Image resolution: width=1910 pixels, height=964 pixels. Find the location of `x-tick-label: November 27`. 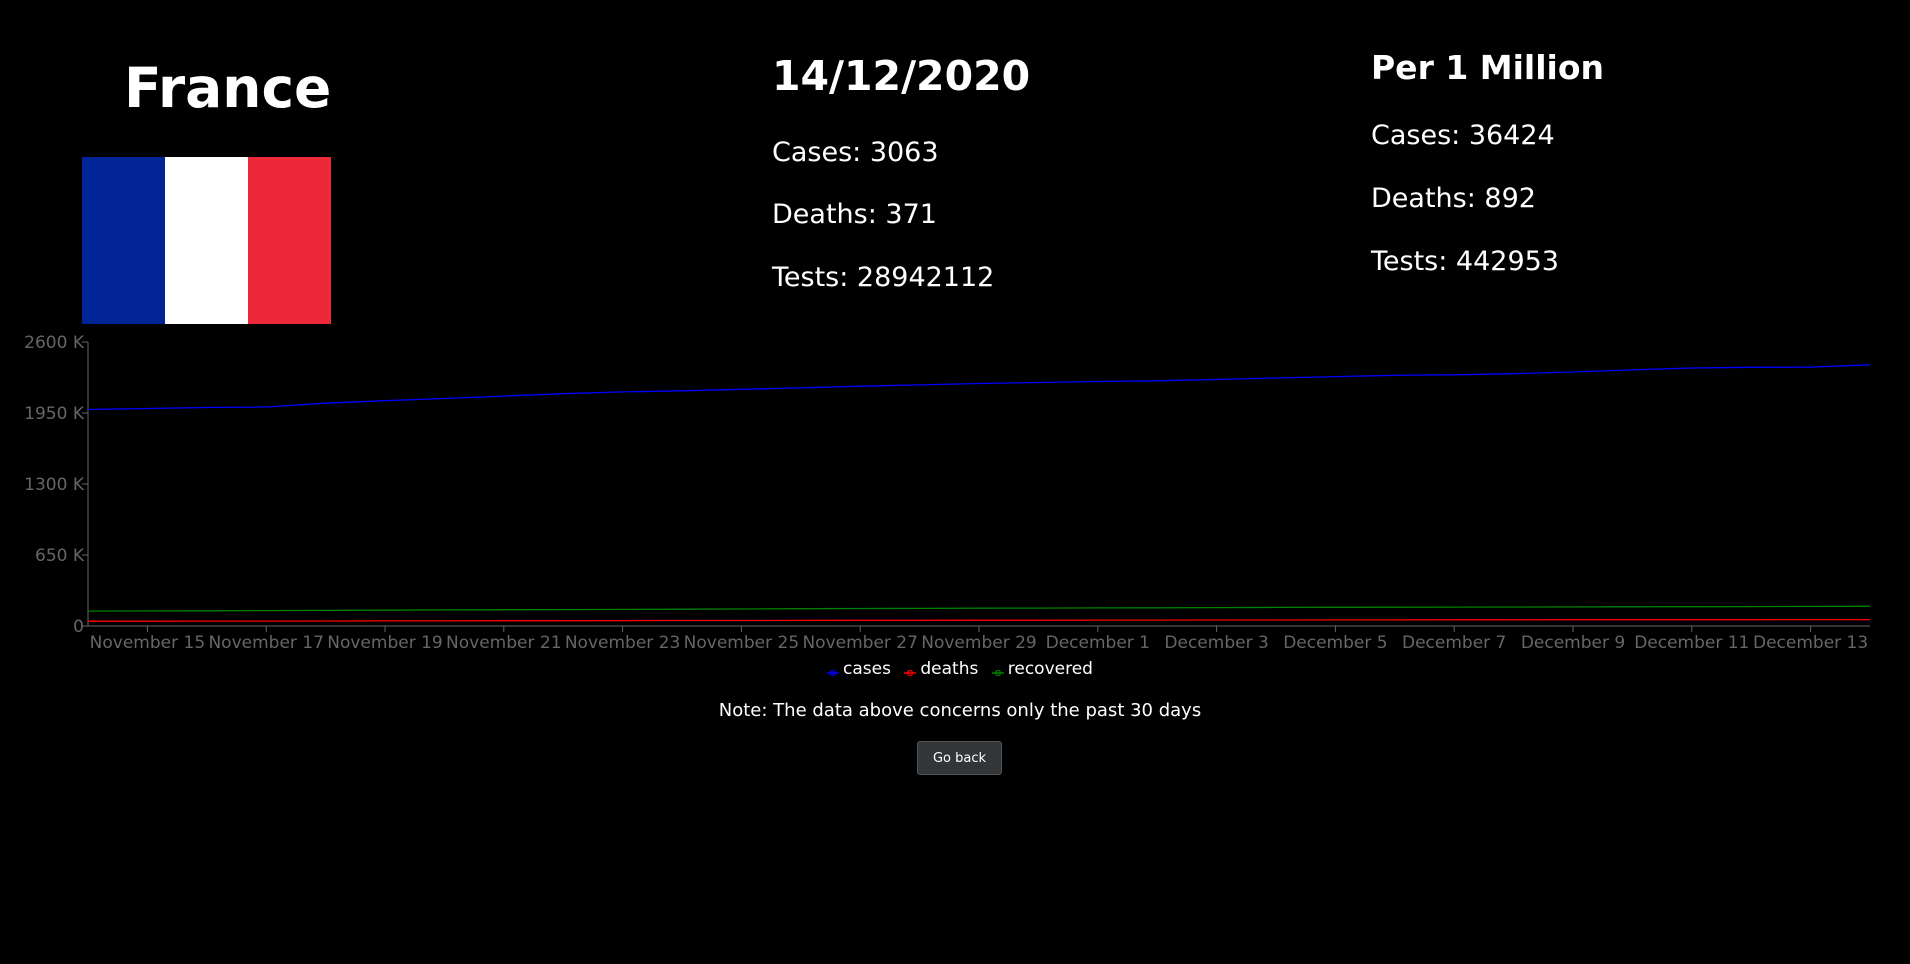

x-tick-label: November 27 is located at coordinates (859, 643).